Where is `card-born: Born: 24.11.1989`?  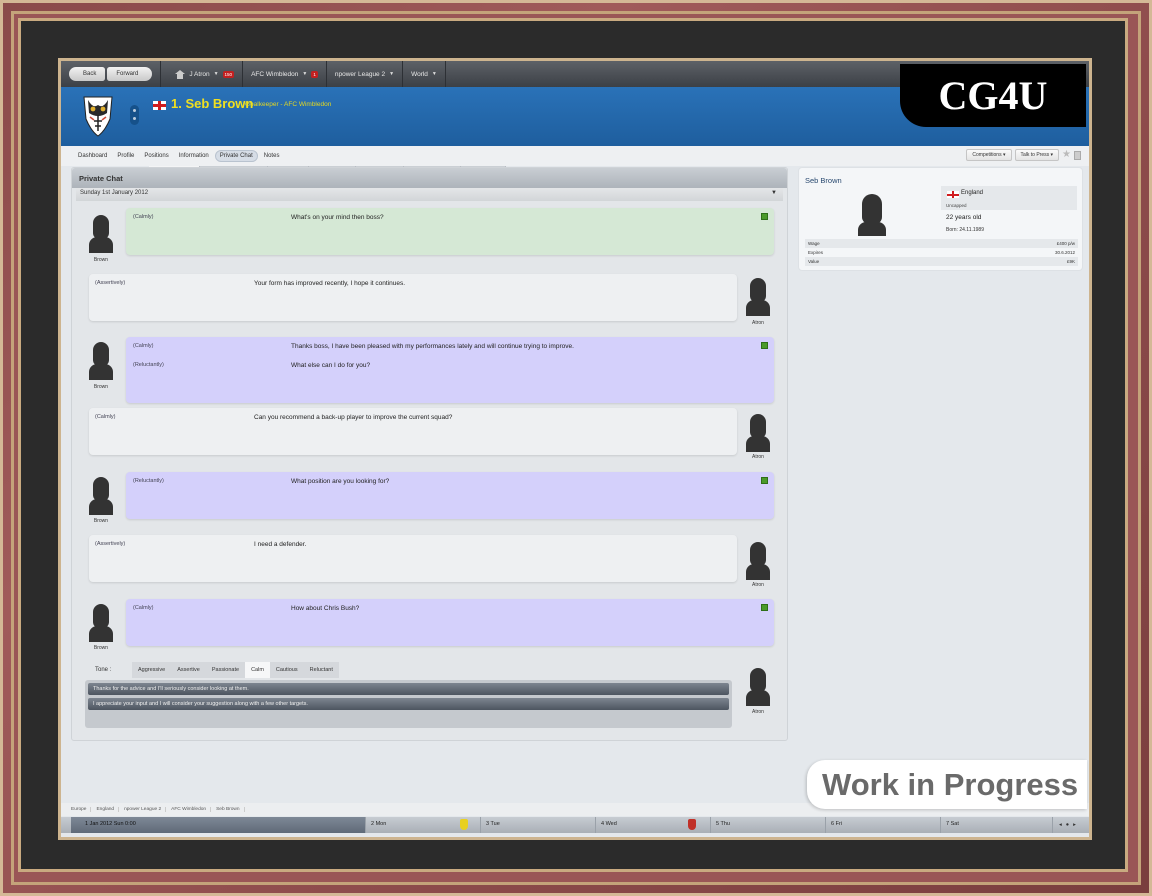
card-born: Born: 24.11.1989 is located at coordinates (965, 230).